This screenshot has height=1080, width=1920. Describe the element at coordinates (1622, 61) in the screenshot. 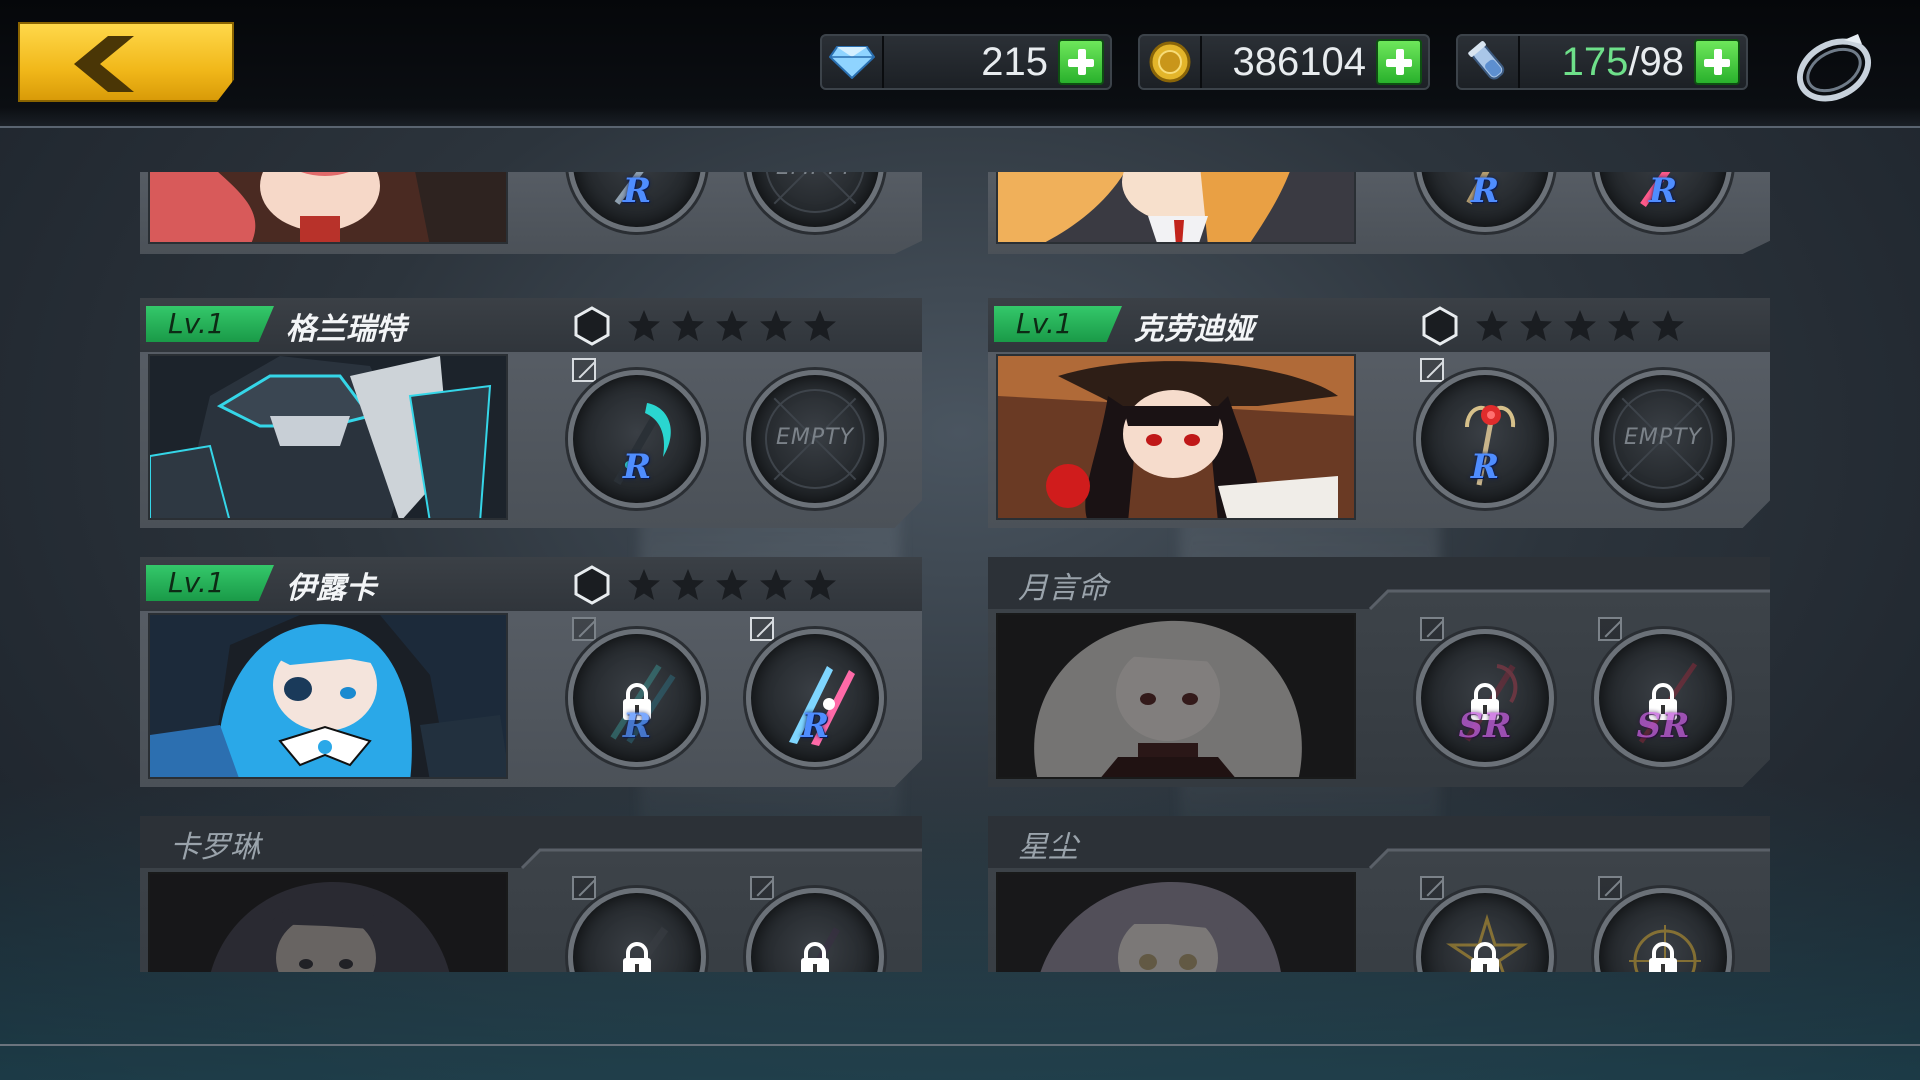

I see `stamina-value: 175/98` at that location.